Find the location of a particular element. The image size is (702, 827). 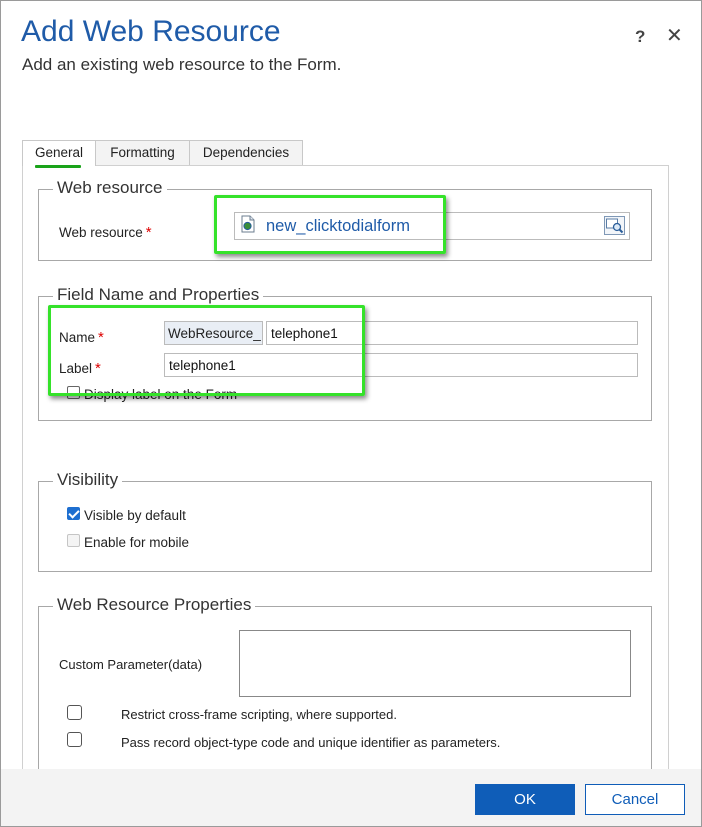

visible-by-default-checkbox is located at coordinates (73, 513).